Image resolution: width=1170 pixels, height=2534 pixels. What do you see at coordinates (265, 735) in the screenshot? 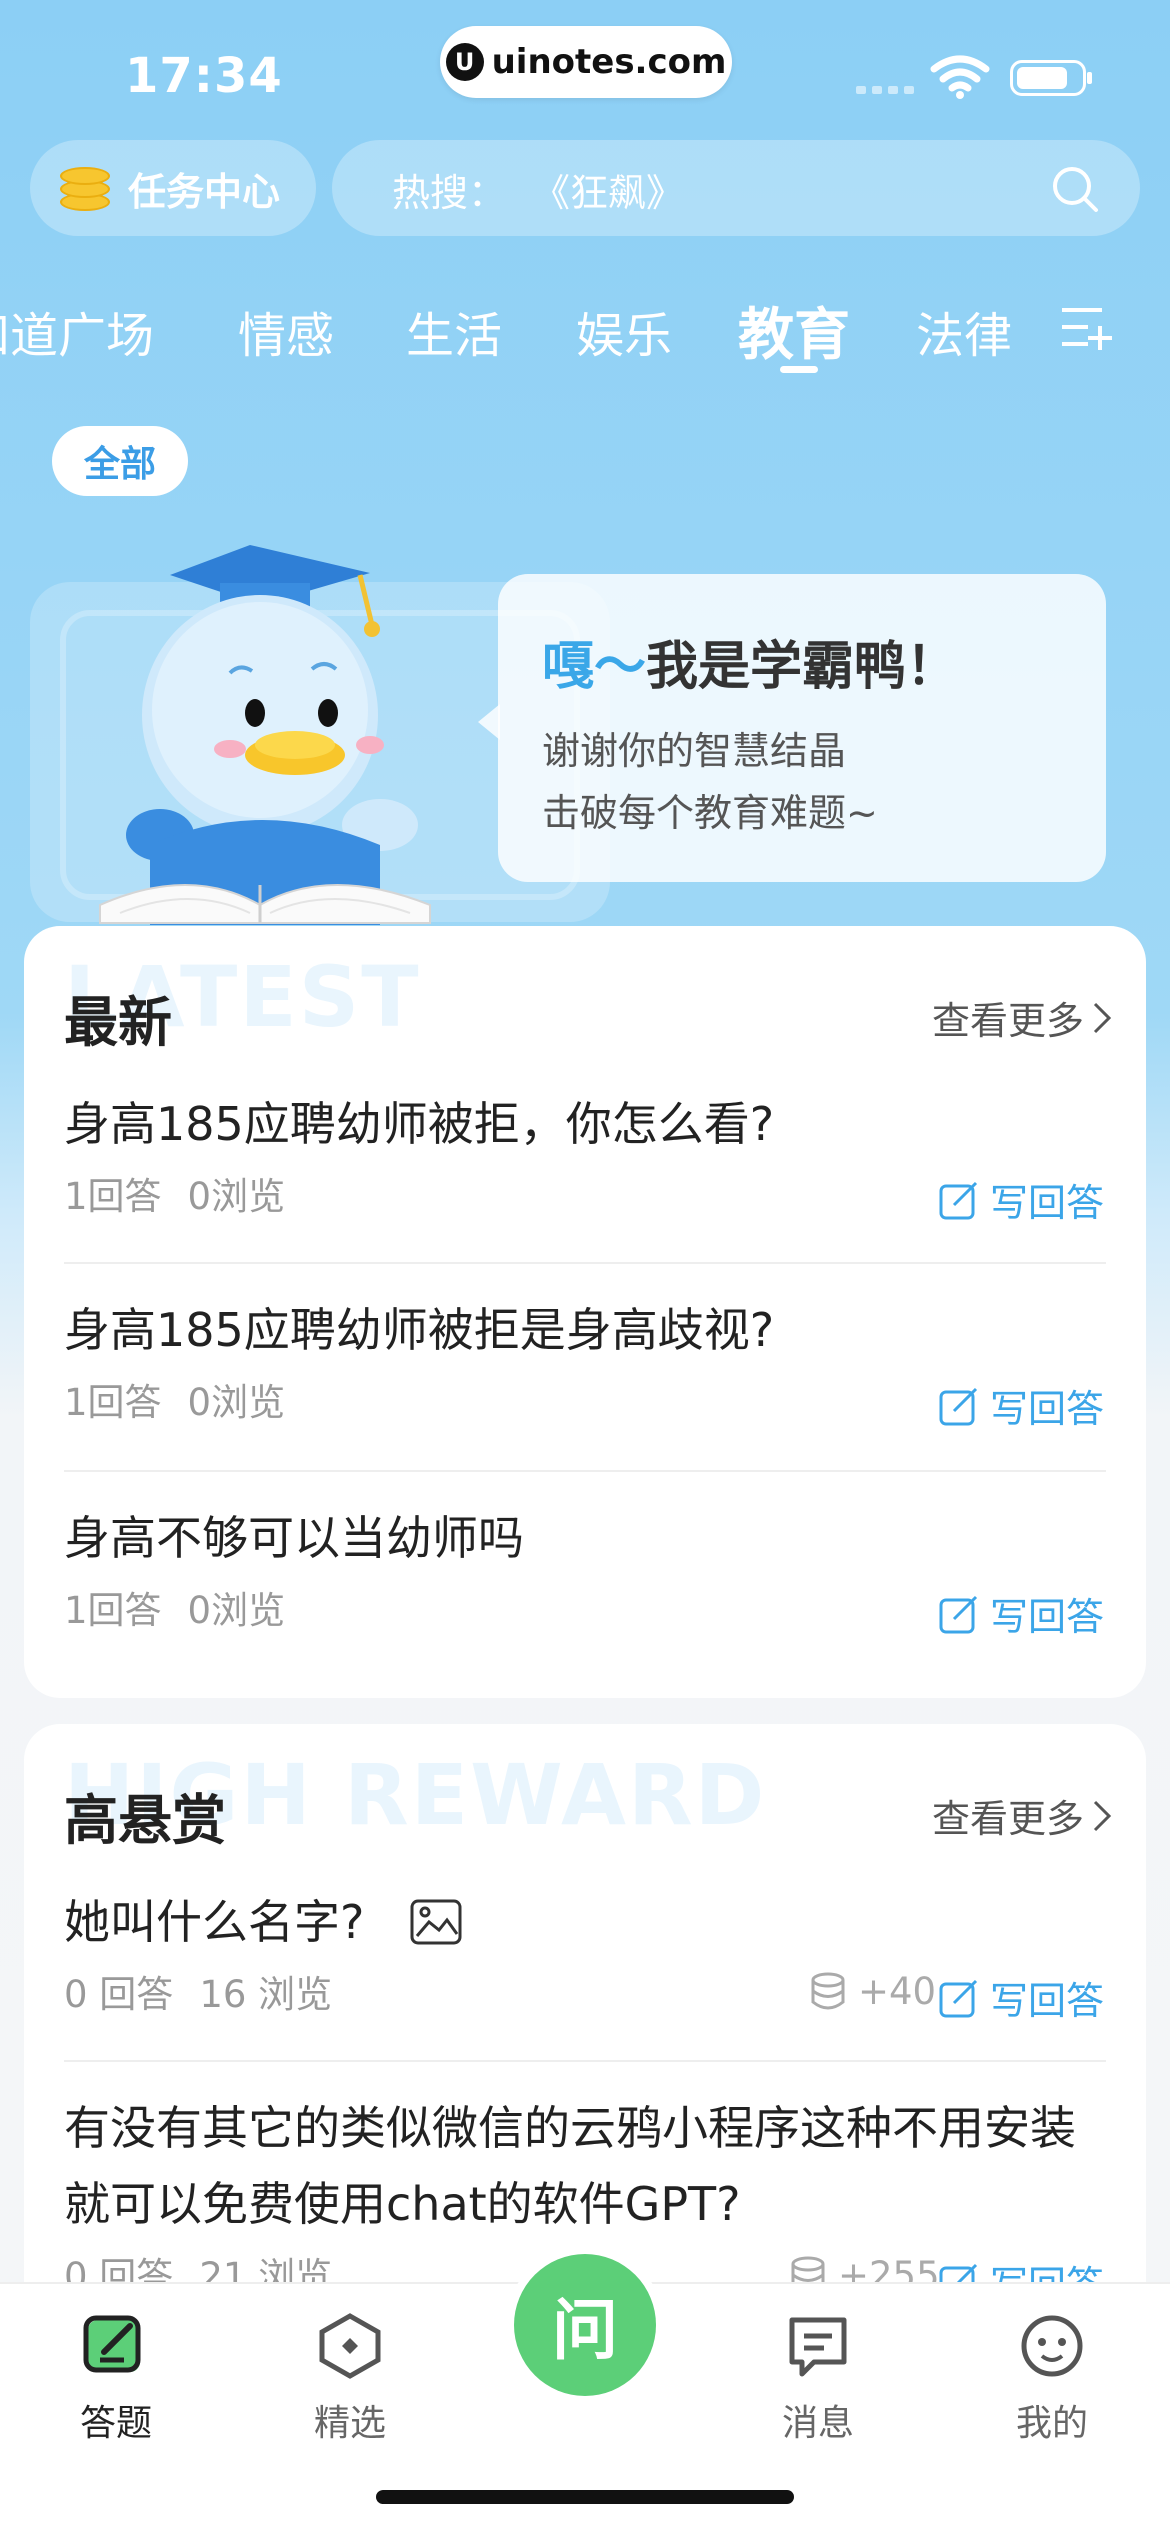
I see `duck-mascot-illustration` at bounding box center [265, 735].